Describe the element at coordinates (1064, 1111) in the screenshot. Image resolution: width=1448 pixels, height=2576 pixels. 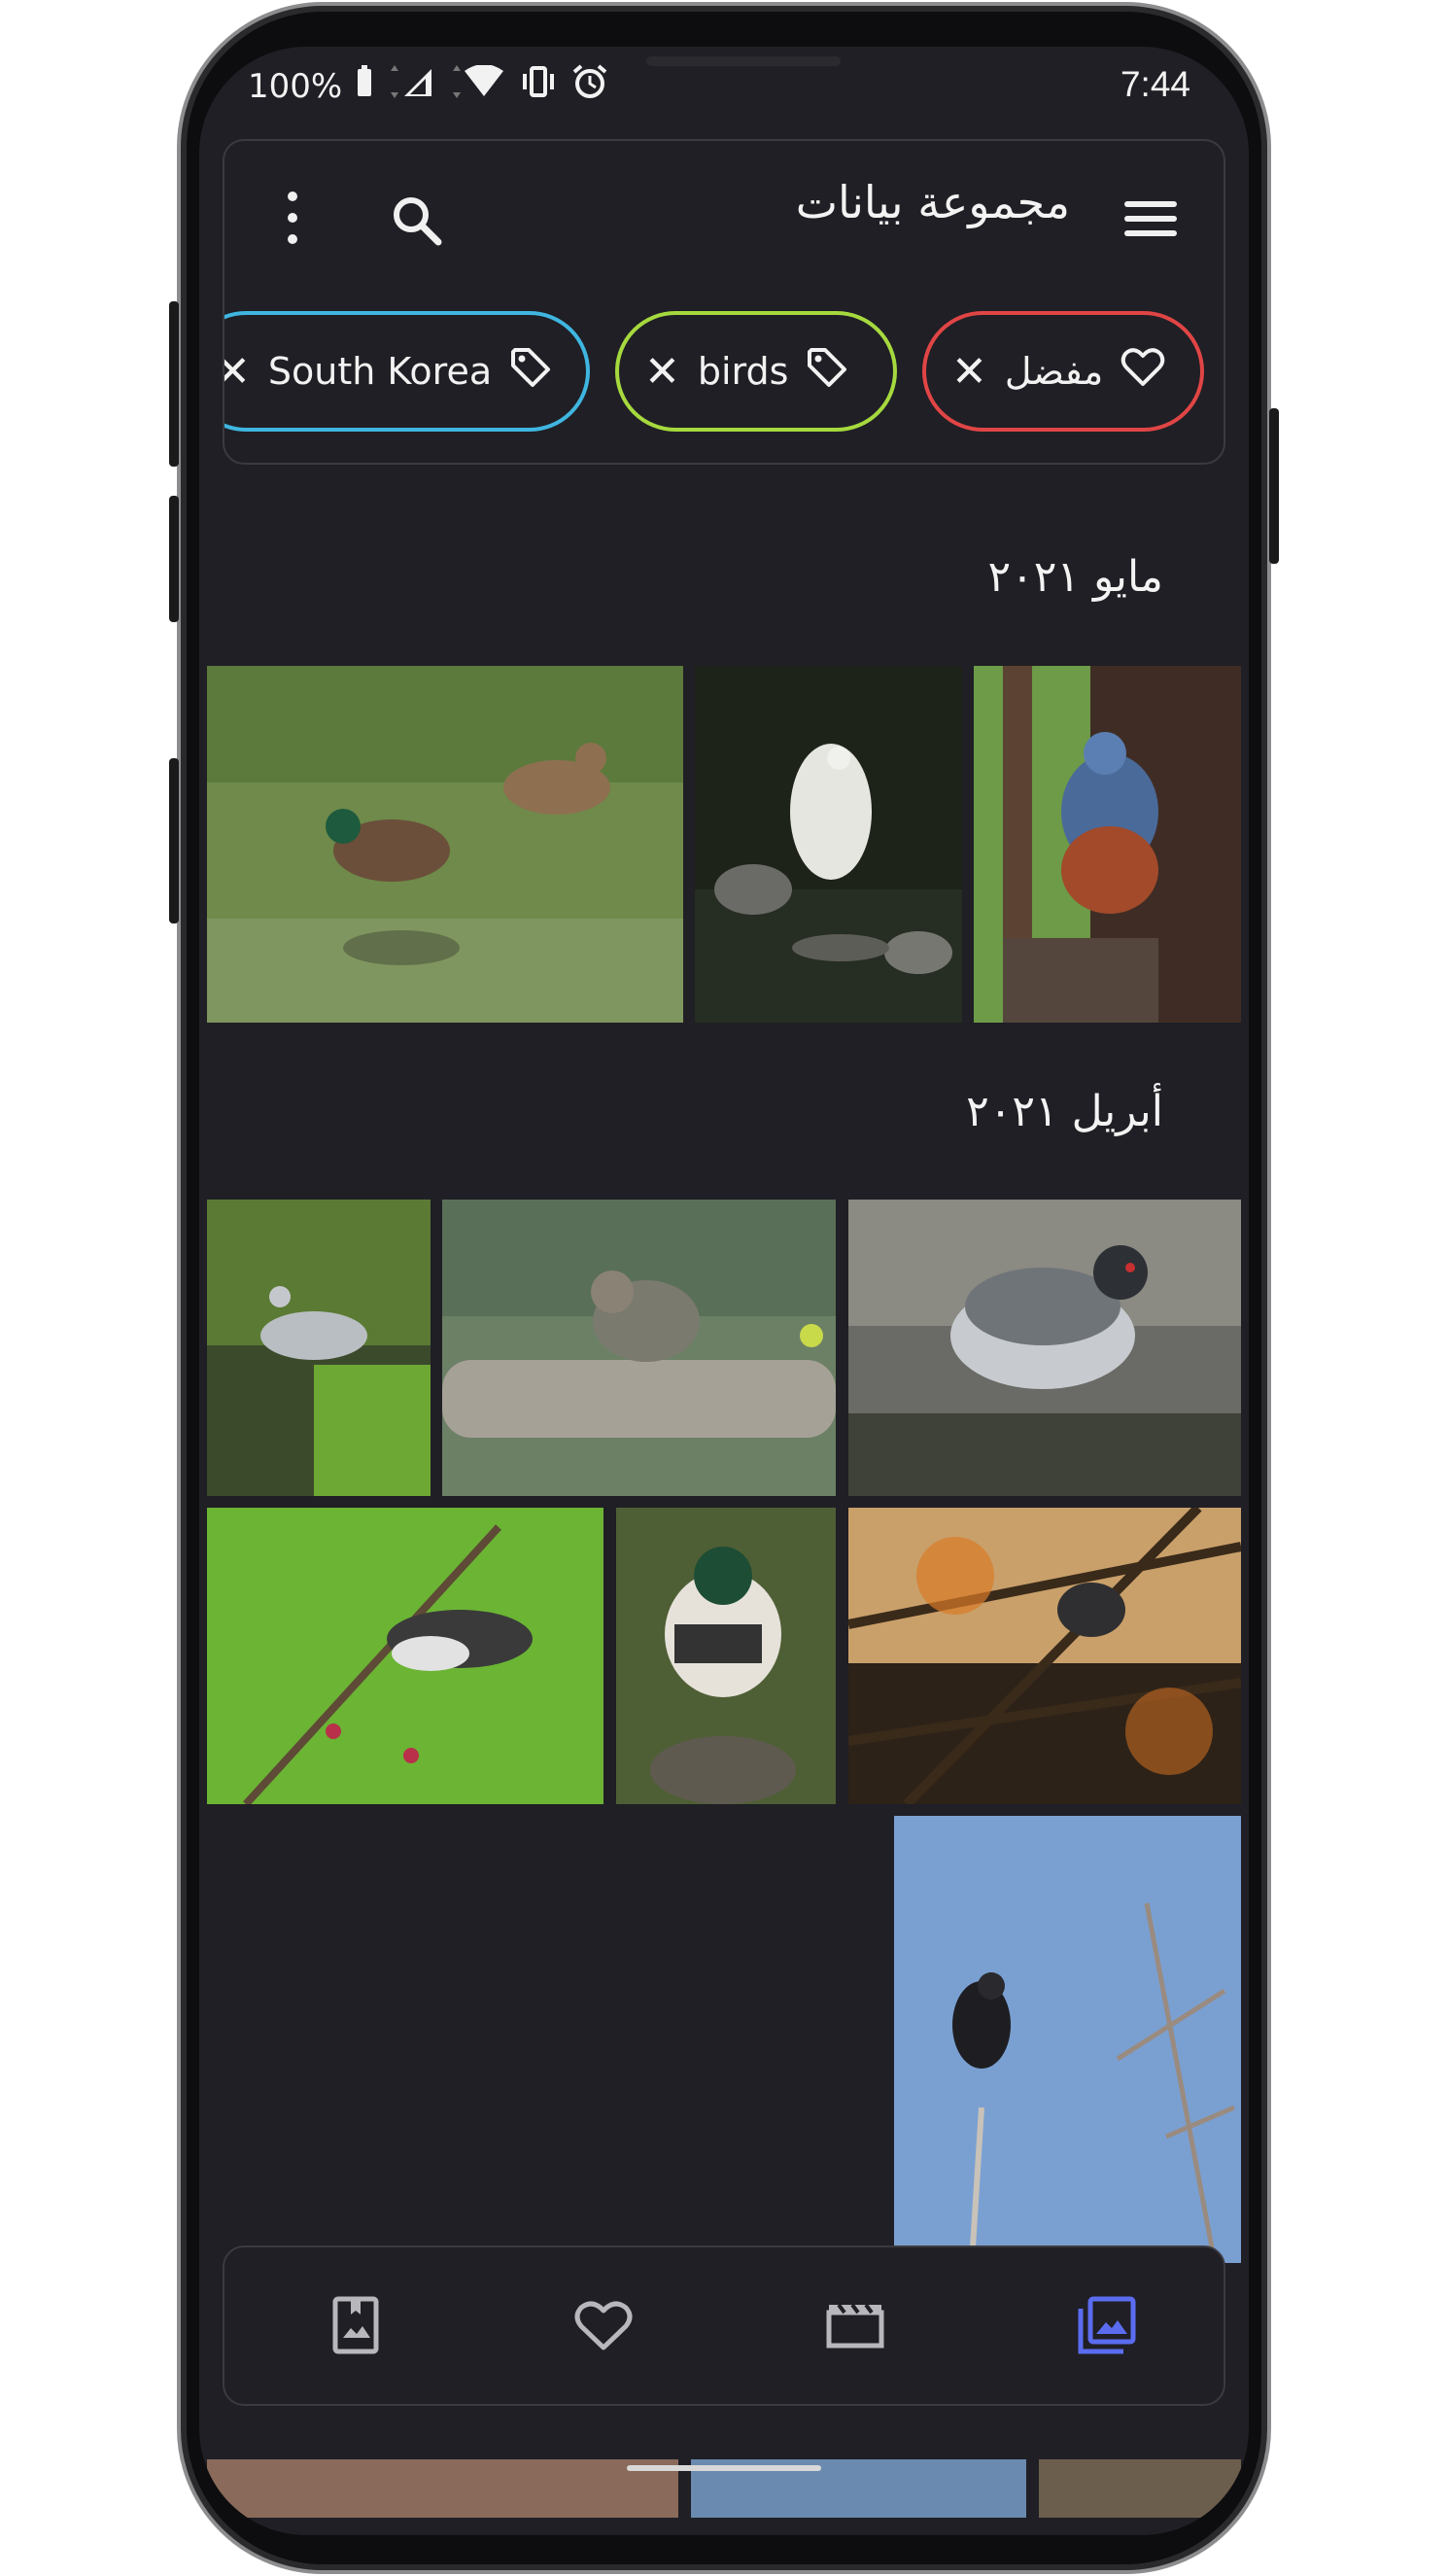
I see `section-heading: أبريل ٢٠٢١` at that location.